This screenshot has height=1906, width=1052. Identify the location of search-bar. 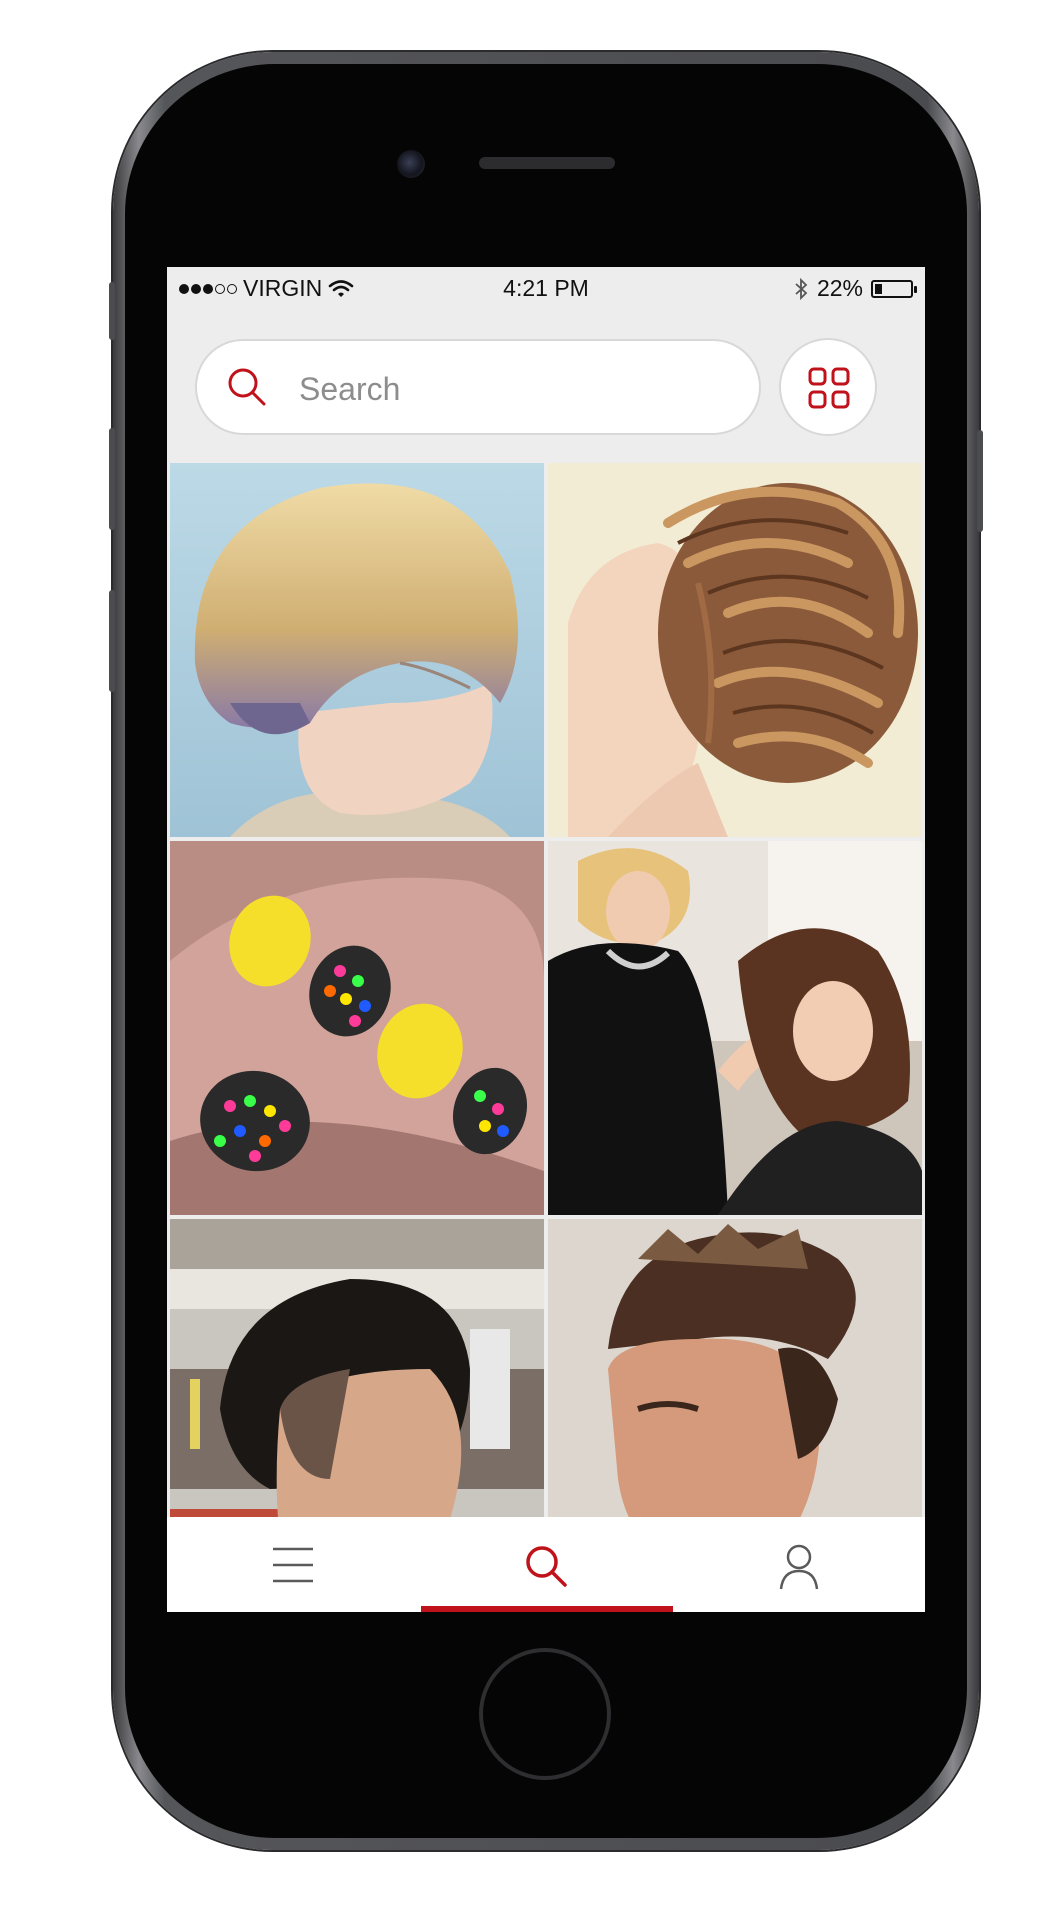
(478, 387).